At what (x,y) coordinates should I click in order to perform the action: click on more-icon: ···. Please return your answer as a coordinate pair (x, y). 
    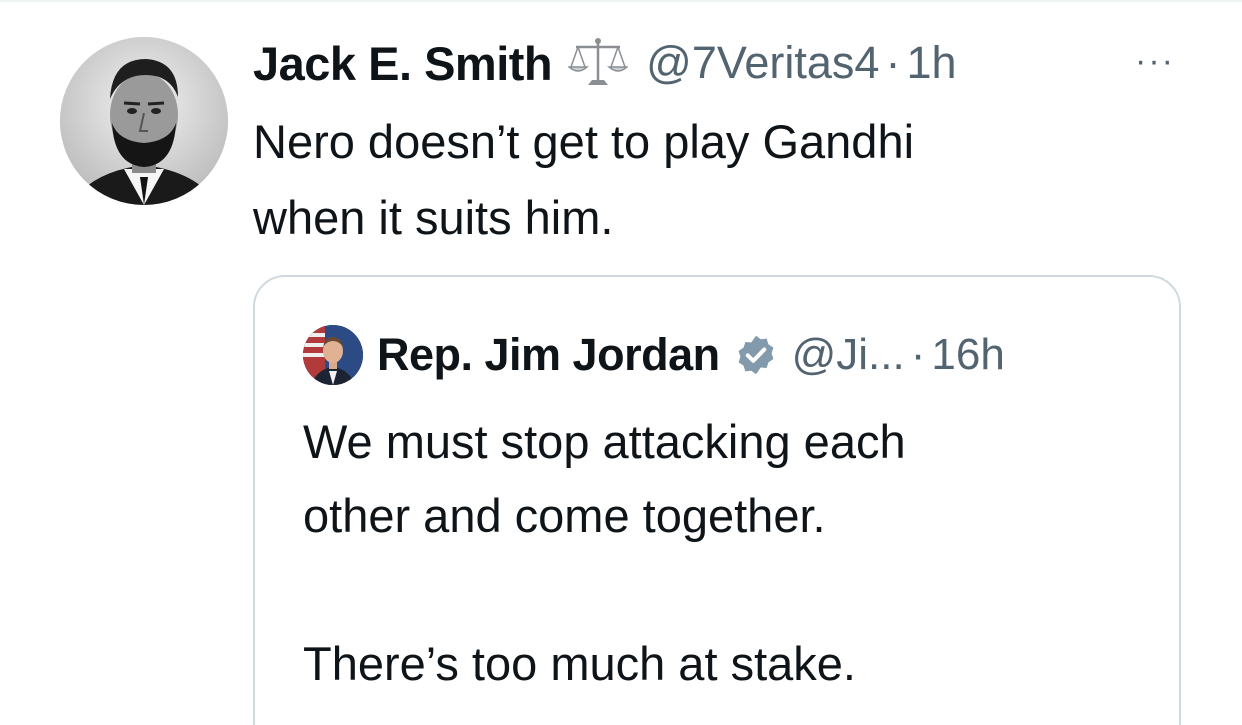
    Looking at the image, I should click on (1155, 60).